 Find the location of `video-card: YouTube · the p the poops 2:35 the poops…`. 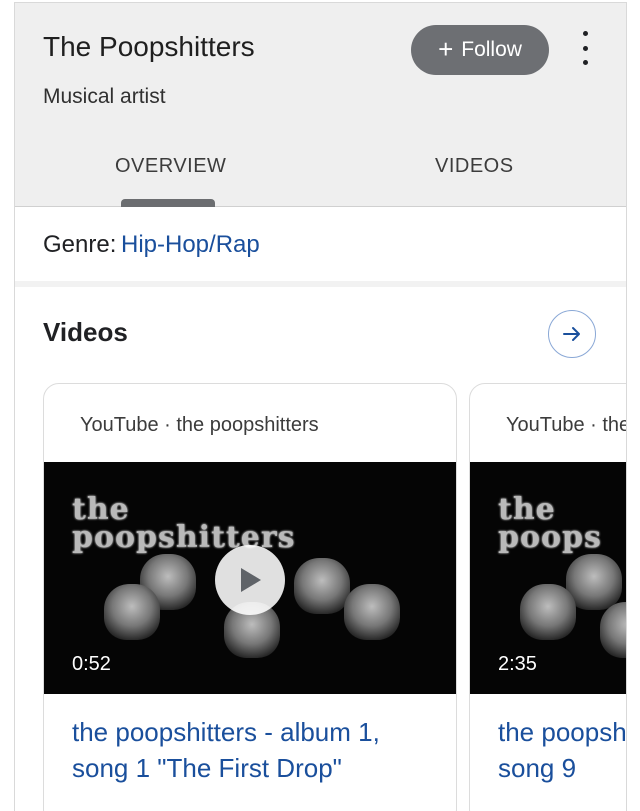

video-card: YouTube · the p the poops 2:35 the poops… is located at coordinates (547, 597).